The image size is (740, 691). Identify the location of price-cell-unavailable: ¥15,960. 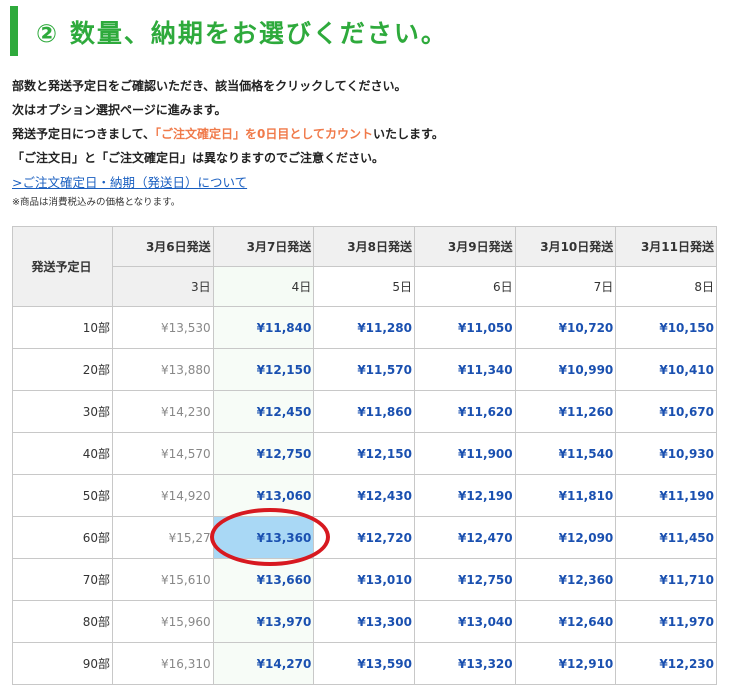
(163, 621).